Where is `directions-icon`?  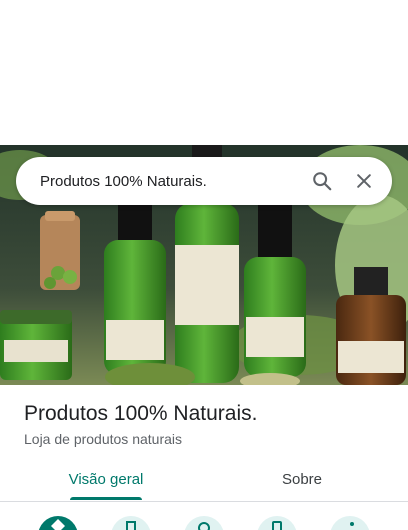 directions-icon is located at coordinates (58, 523).